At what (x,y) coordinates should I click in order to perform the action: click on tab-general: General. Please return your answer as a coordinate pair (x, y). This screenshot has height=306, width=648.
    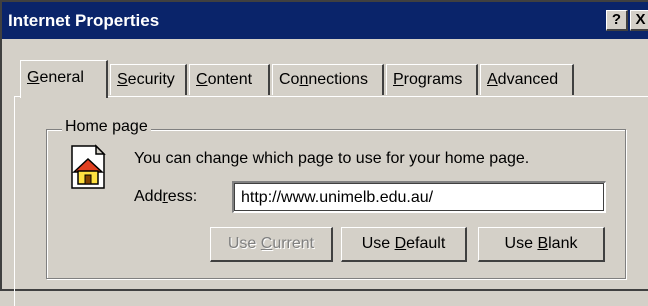
    Looking at the image, I should click on (64, 79).